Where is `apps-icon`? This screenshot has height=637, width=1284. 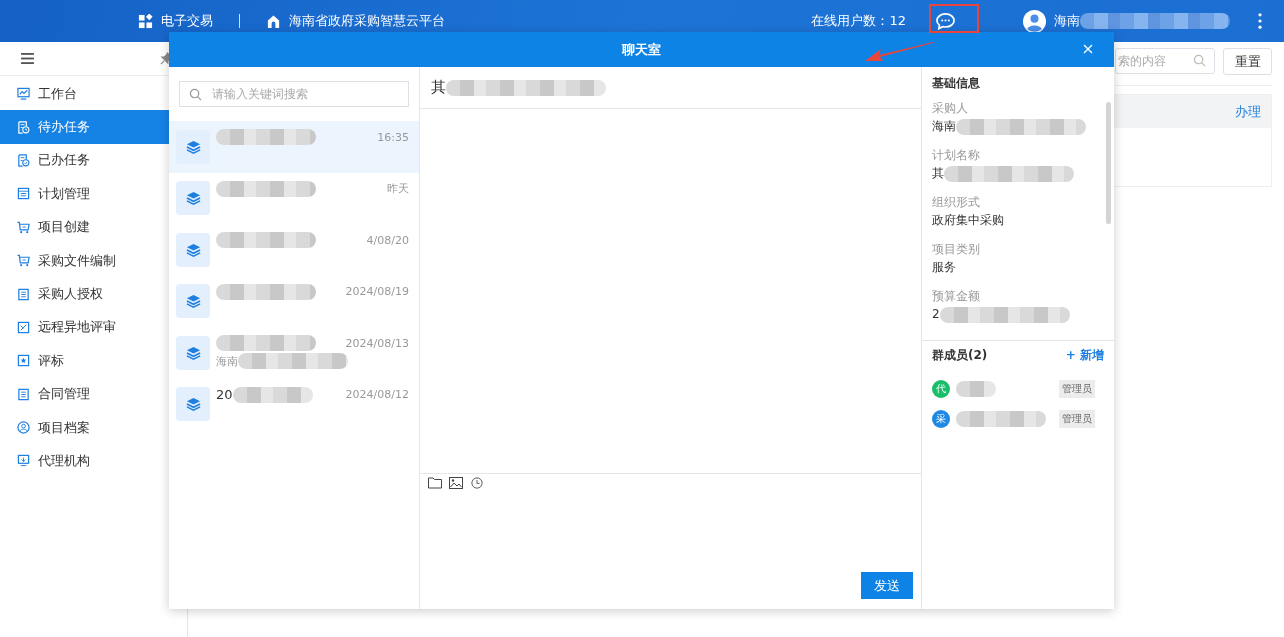 apps-icon is located at coordinates (145, 21).